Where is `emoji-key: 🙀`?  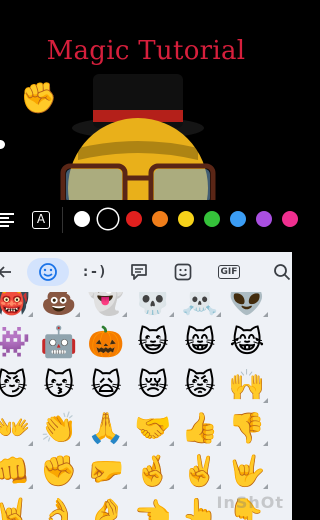
emoji-key: 🙀 is located at coordinates (106, 386).